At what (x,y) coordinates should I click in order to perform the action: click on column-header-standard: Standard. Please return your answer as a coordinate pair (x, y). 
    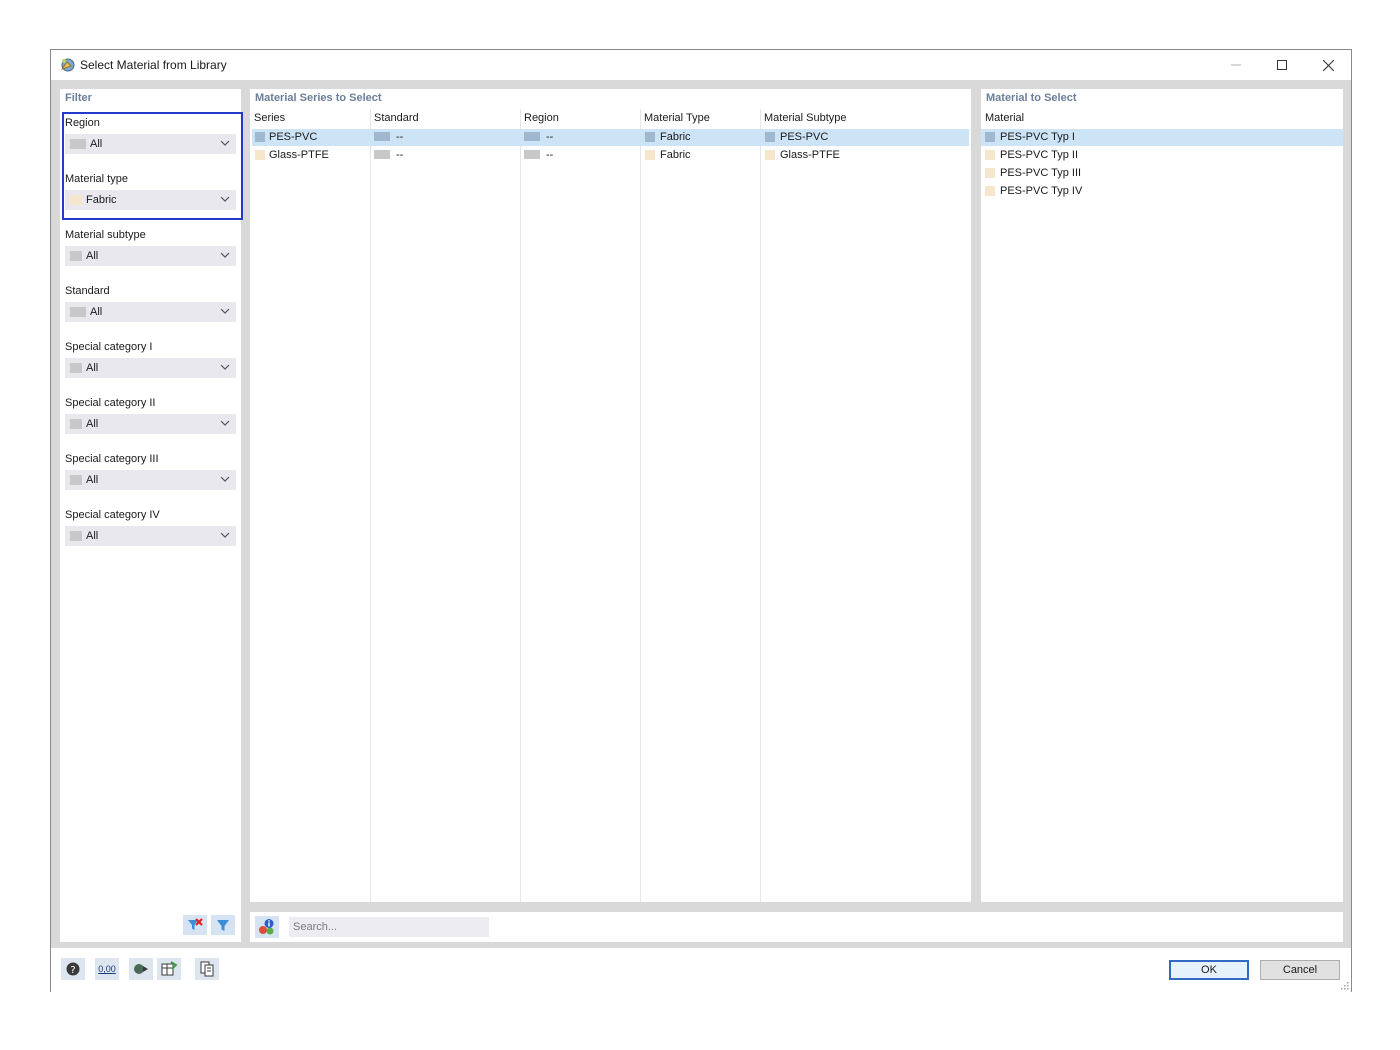
    Looking at the image, I should click on (396, 118).